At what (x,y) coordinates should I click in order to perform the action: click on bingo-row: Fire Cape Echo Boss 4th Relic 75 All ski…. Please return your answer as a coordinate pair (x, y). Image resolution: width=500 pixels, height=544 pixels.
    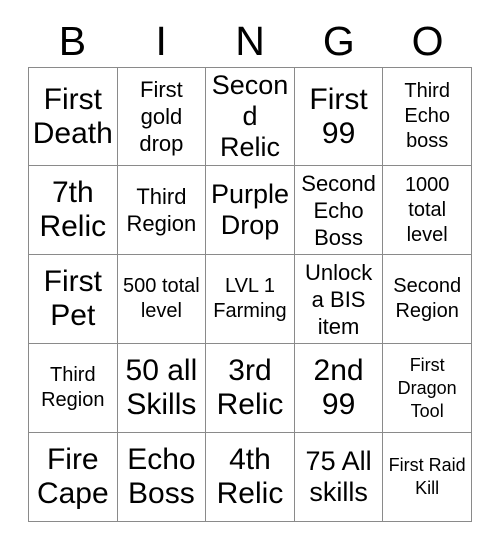
    Looking at the image, I should click on (250, 477).